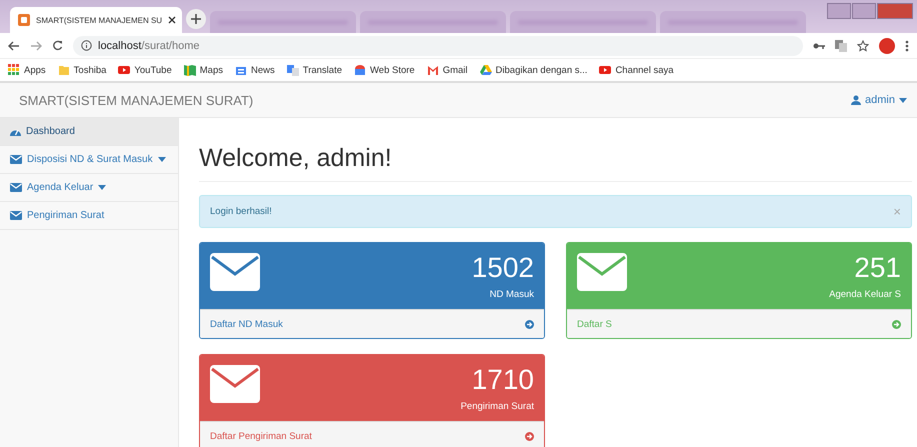 The height and width of the screenshot is (447, 917). What do you see at coordinates (877, 268) in the screenshot?
I see `count: 251` at bounding box center [877, 268].